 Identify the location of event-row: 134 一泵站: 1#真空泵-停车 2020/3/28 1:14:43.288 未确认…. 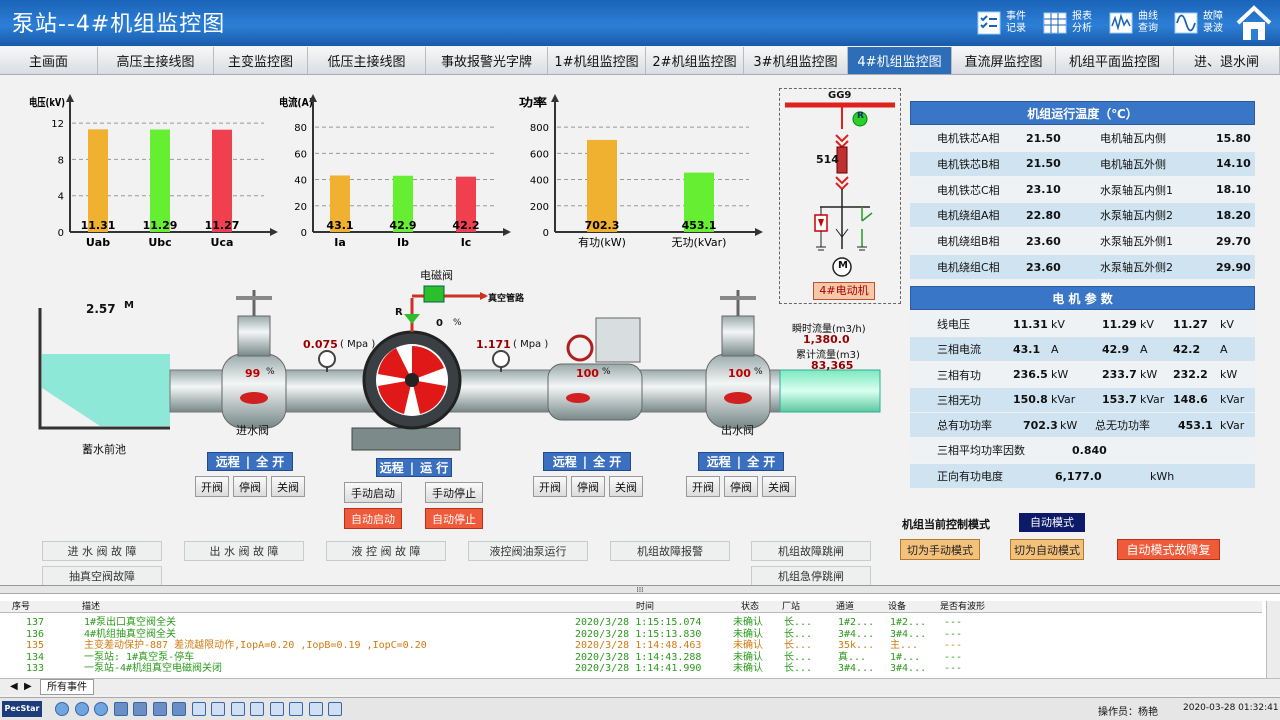
(631, 657).